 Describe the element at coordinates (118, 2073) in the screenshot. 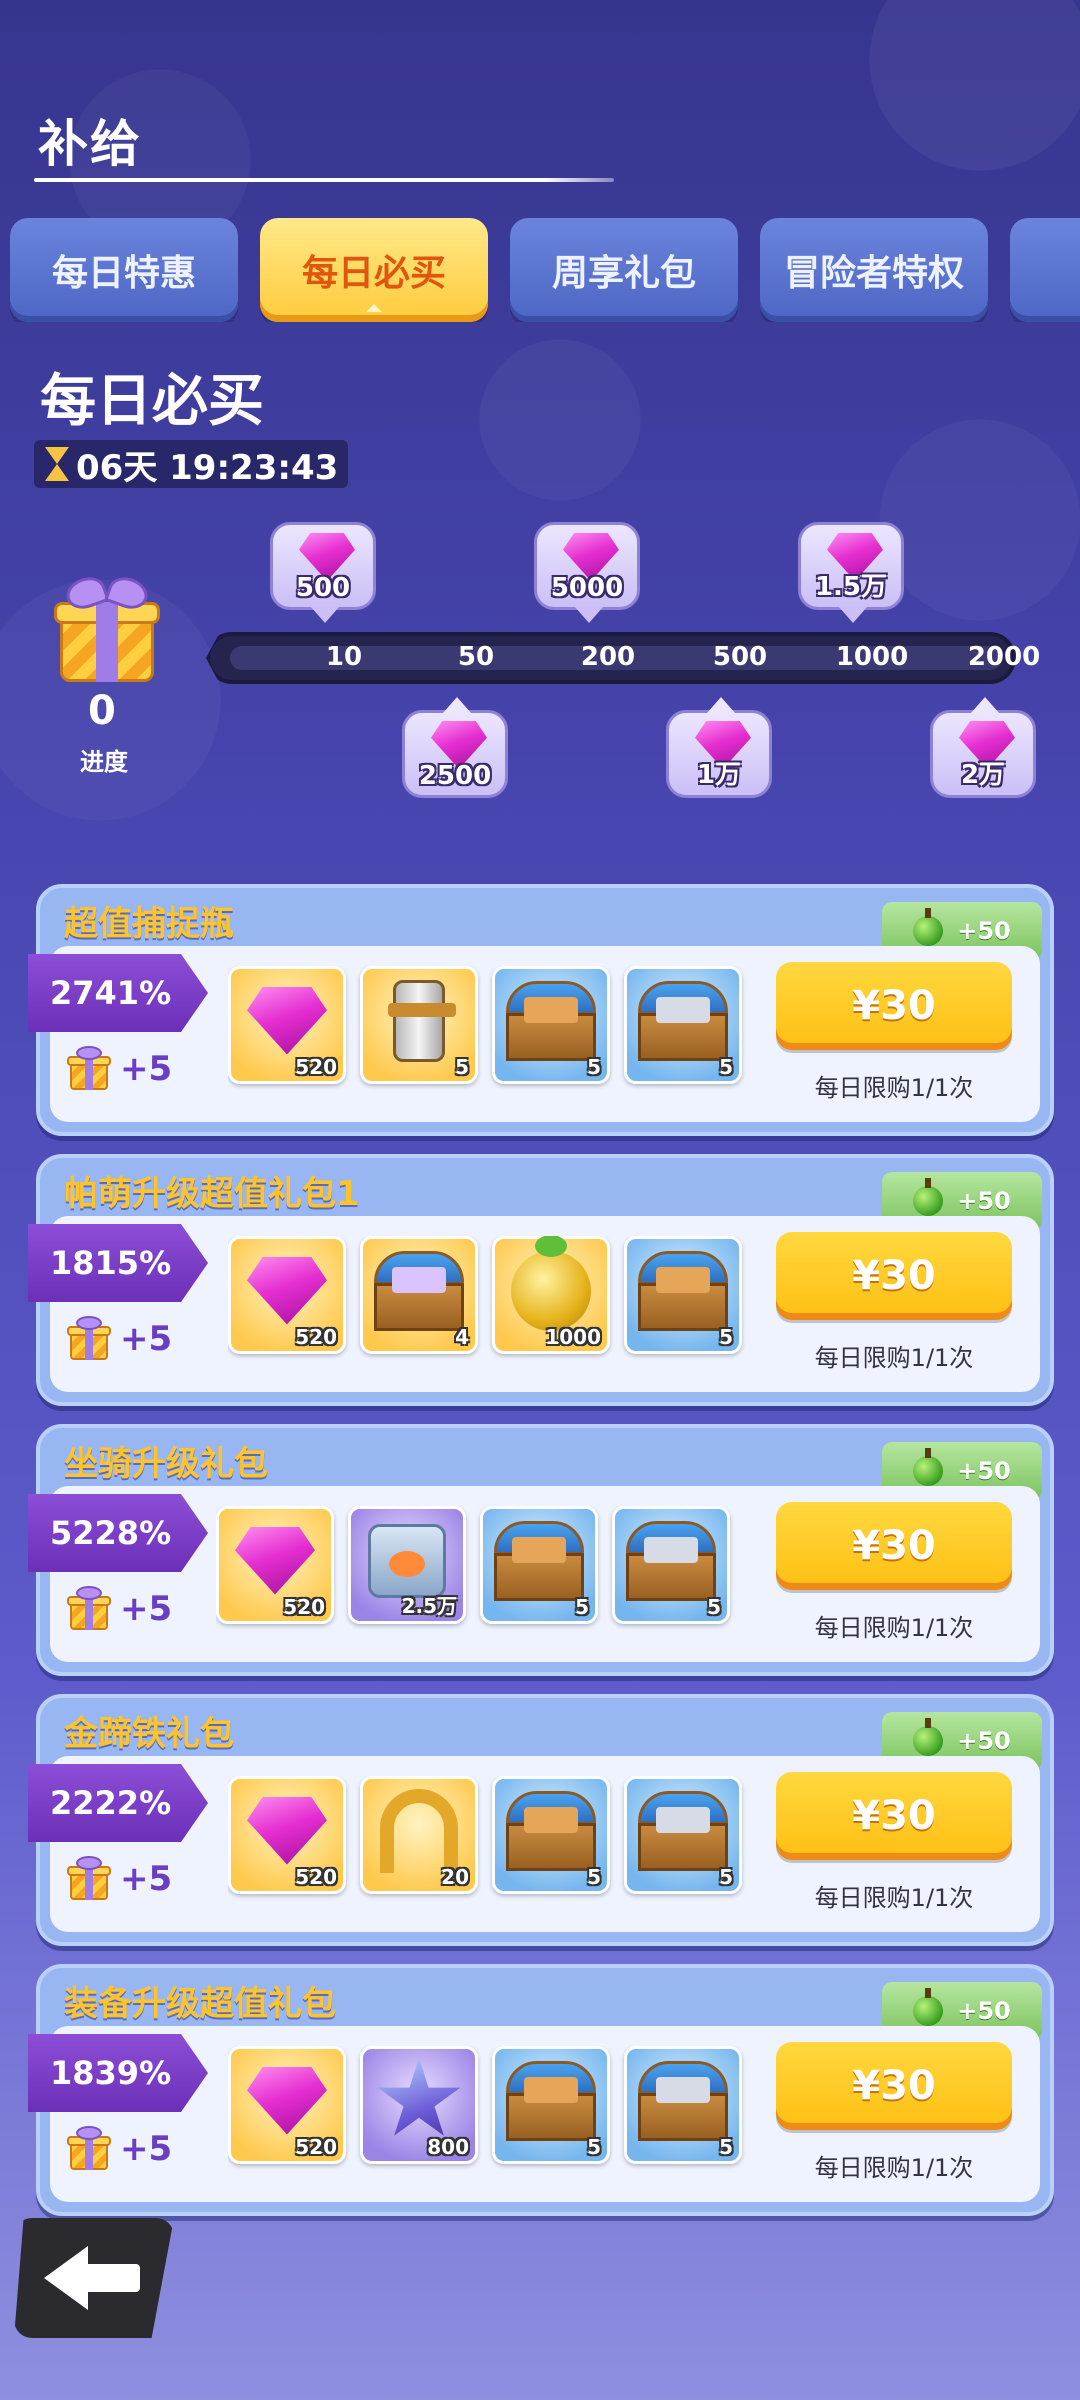

I see `value-percent-tag: 1839%` at that location.